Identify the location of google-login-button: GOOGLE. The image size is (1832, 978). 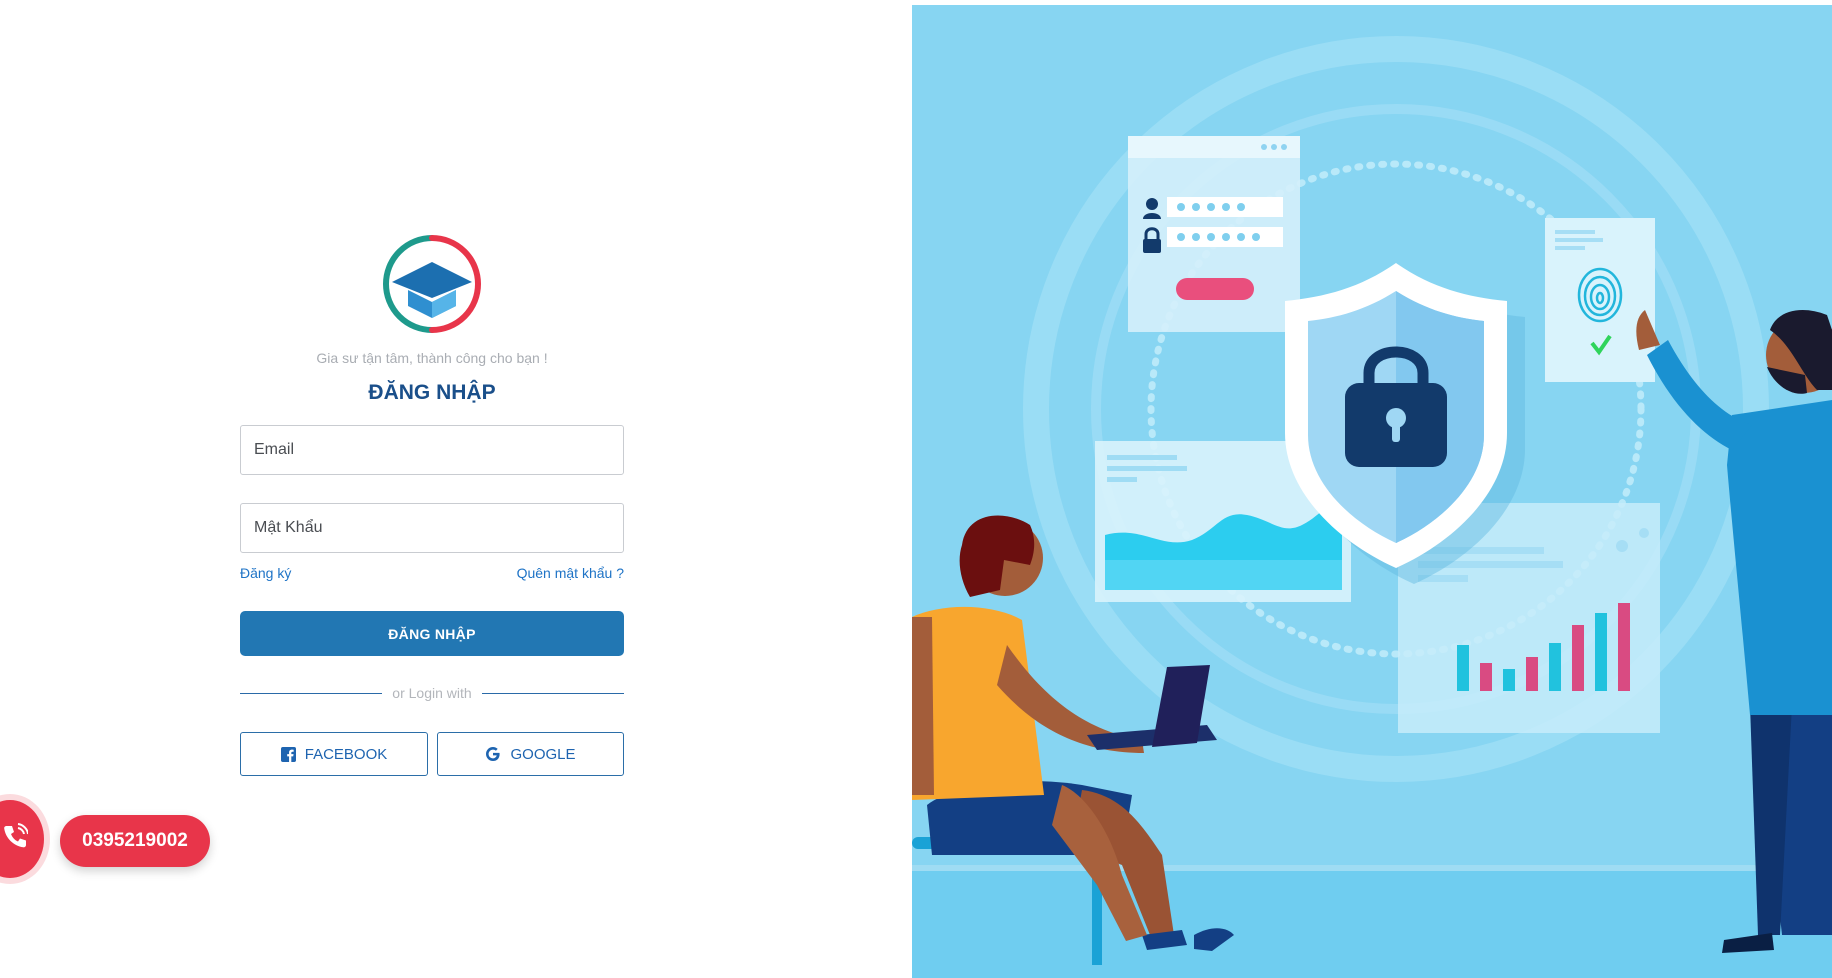
(530, 754).